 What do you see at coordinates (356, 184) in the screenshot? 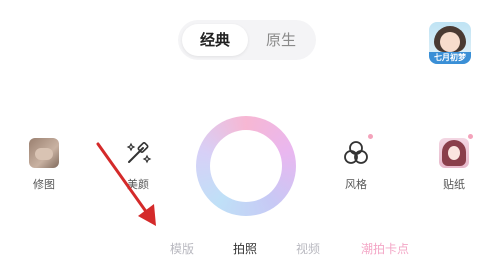
I see `style-label: 风格` at bounding box center [356, 184].